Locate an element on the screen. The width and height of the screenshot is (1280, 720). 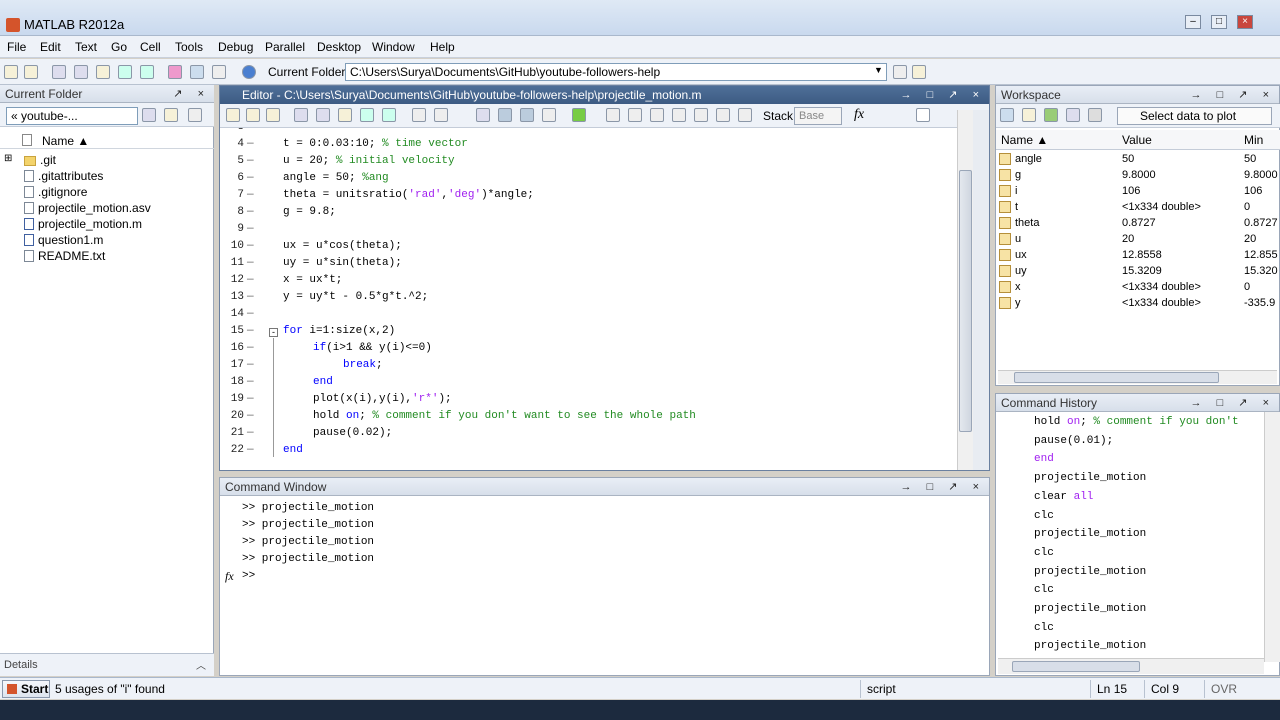
clear-breakpoints-icon is located at coordinates (635, 115).